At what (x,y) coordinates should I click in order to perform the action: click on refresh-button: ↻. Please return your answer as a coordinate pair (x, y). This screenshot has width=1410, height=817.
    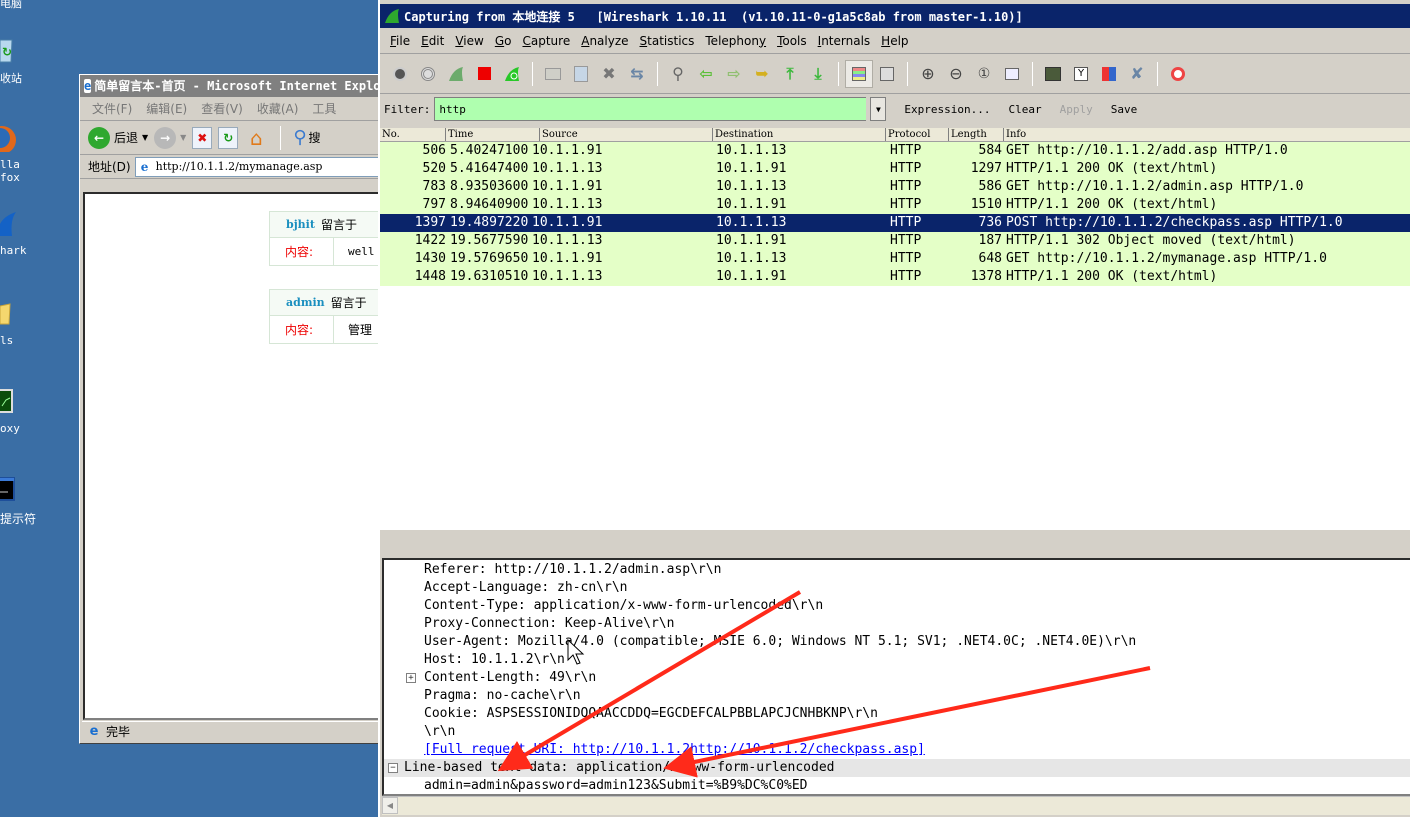
    Looking at the image, I should click on (228, 137).